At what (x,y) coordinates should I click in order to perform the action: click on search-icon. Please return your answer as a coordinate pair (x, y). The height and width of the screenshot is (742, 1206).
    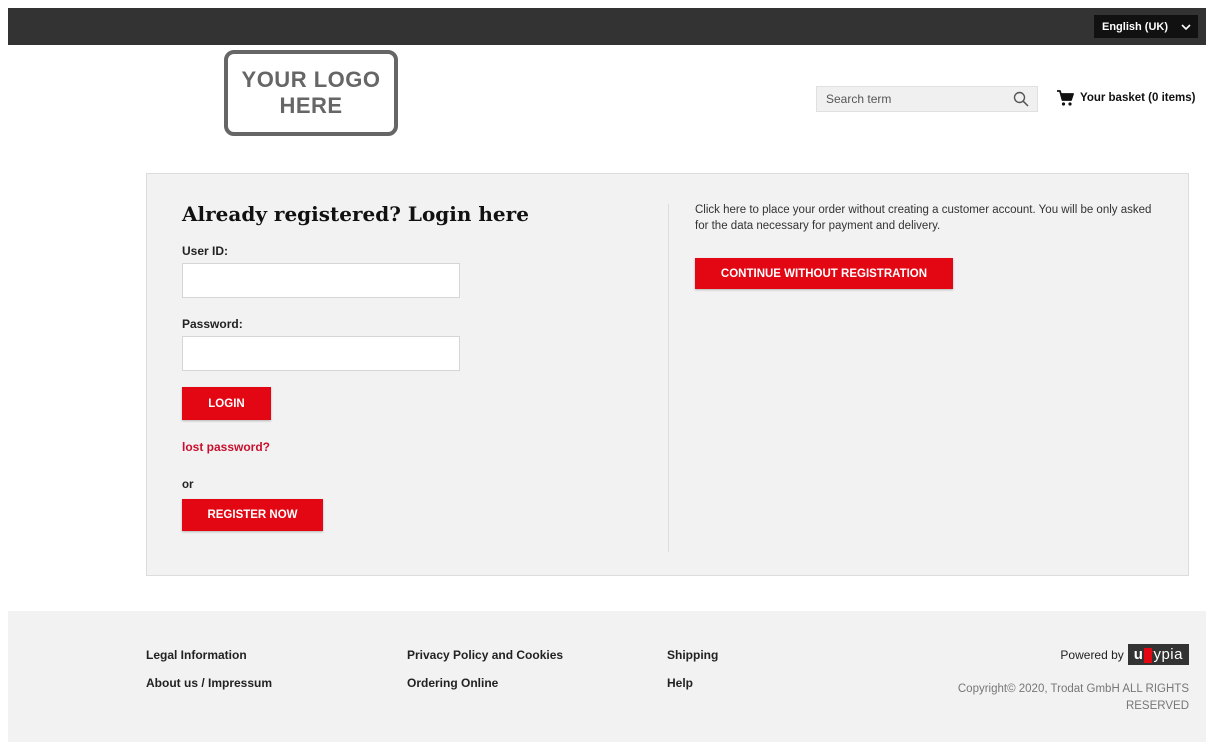
    Looking at the image, I should click on (1021, 99).